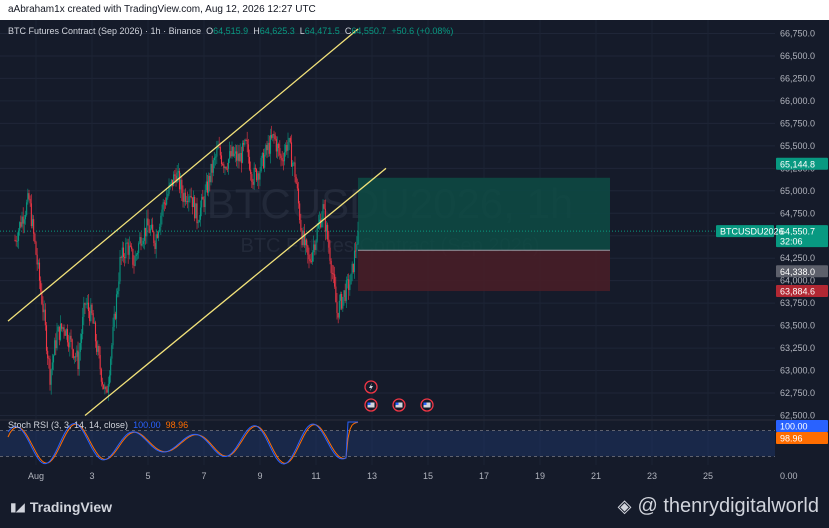 This screenshot has width=829, height=528. Describe the element at coordinates (369, 403) in the screenshot. I see `flag-canton` at that location.